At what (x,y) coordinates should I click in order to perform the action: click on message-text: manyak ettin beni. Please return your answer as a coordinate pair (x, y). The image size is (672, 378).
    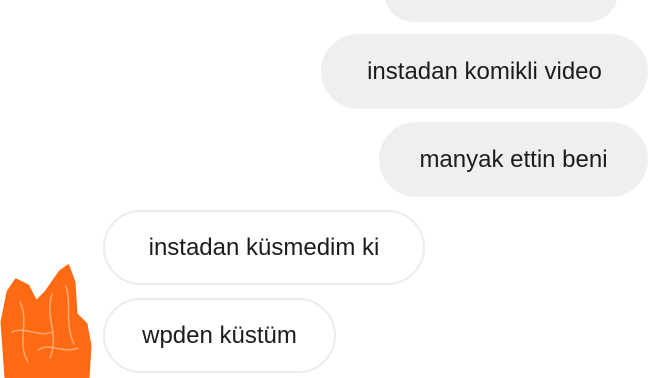
    Looking at the image, I should click on (513, 159).